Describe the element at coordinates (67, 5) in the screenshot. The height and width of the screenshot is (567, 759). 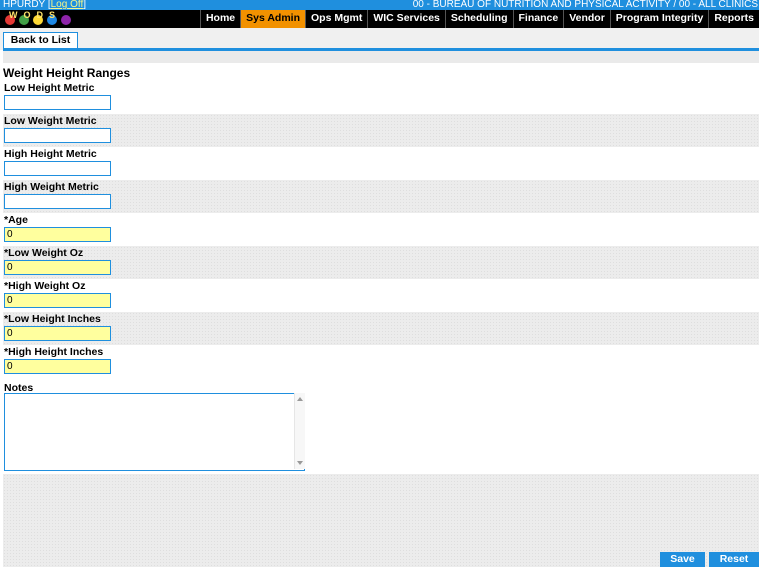
I see `log-off-link: Log Off` at that location.